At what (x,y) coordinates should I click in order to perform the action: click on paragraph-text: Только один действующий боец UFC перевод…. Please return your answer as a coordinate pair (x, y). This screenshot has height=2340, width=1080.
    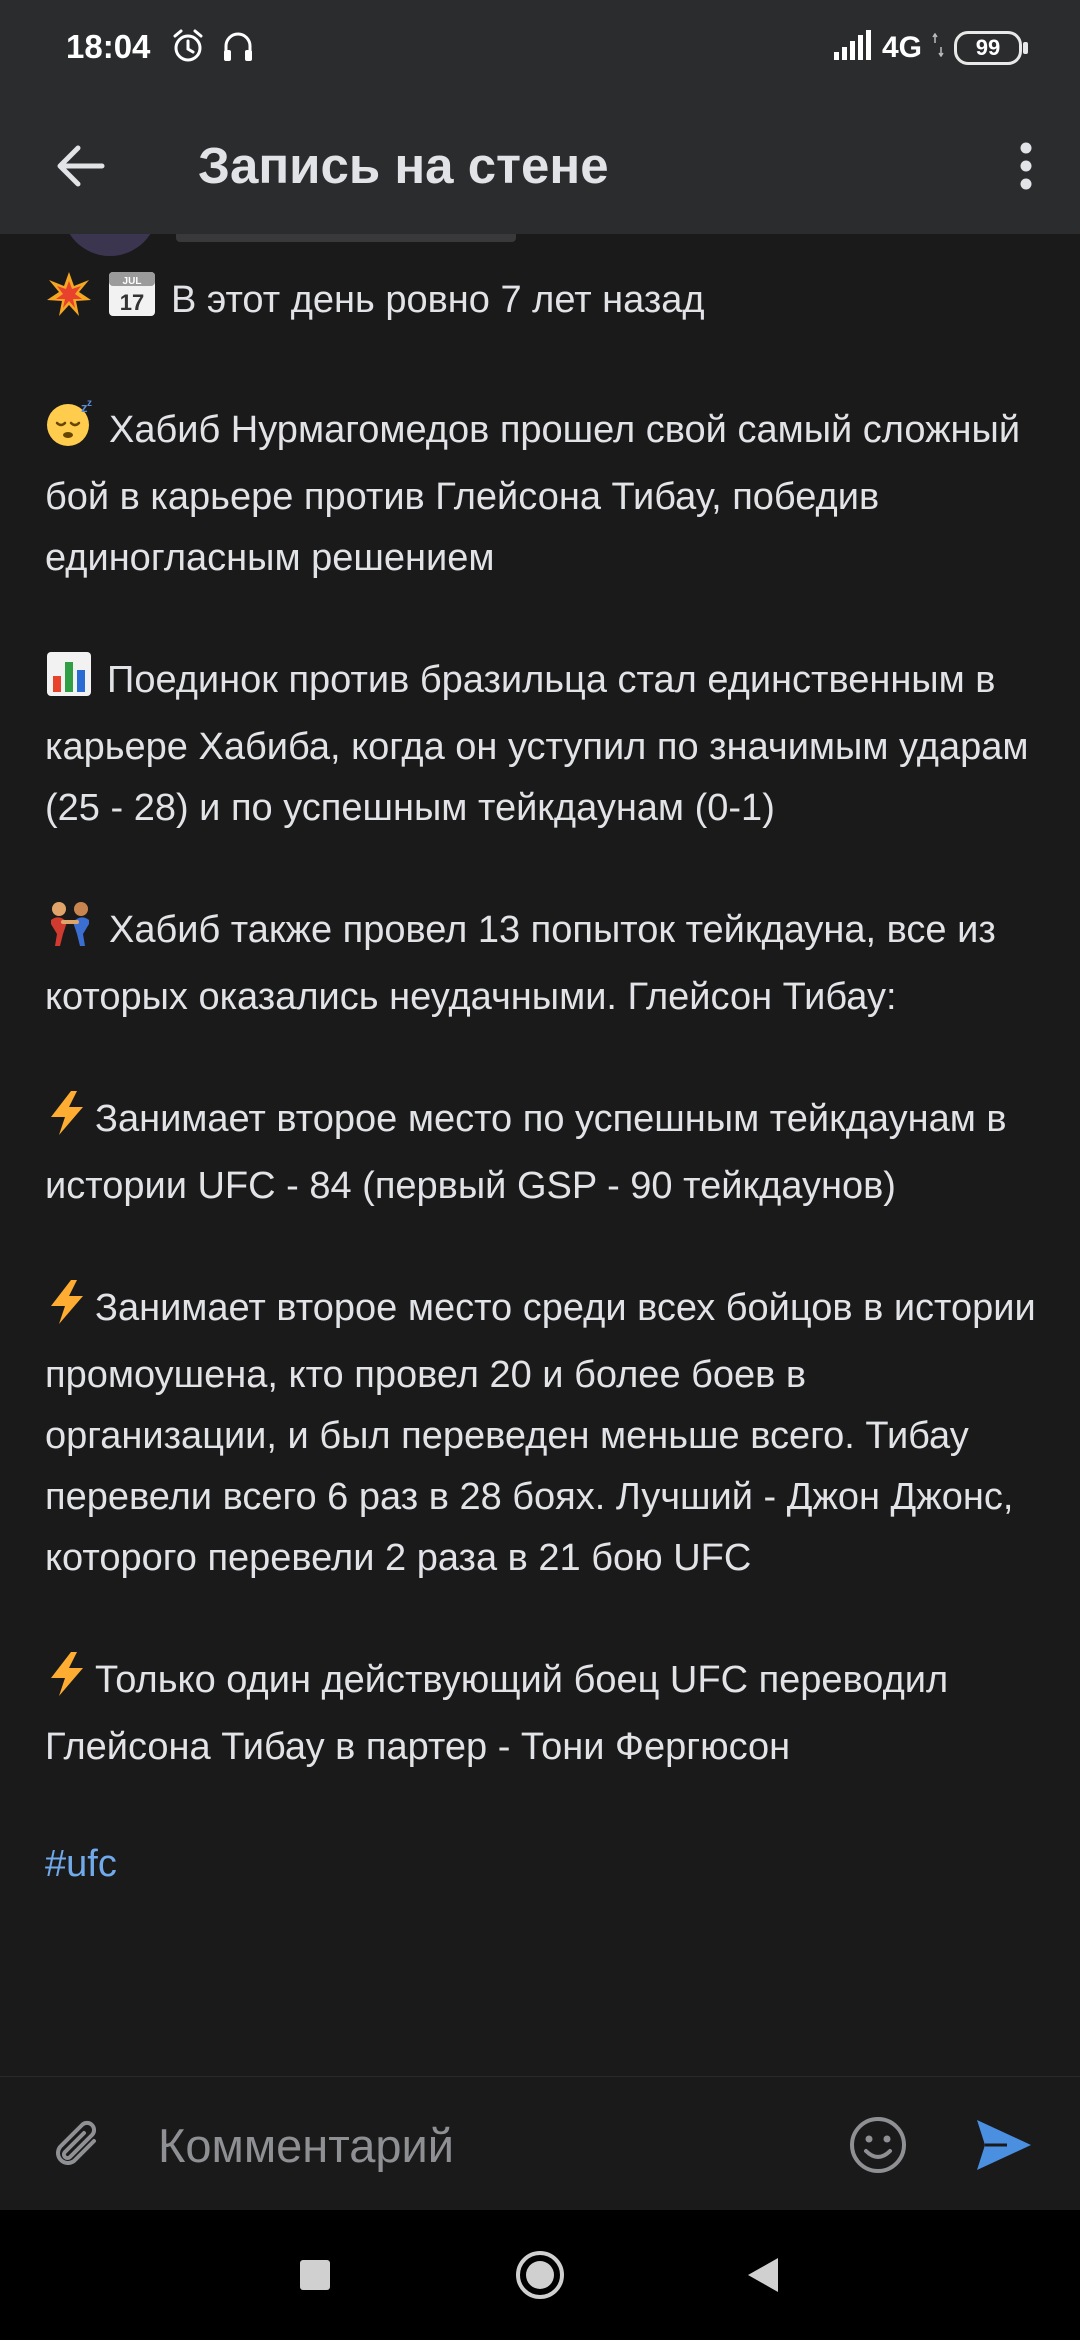
    Looking at the image, I should click on (497, 1713).